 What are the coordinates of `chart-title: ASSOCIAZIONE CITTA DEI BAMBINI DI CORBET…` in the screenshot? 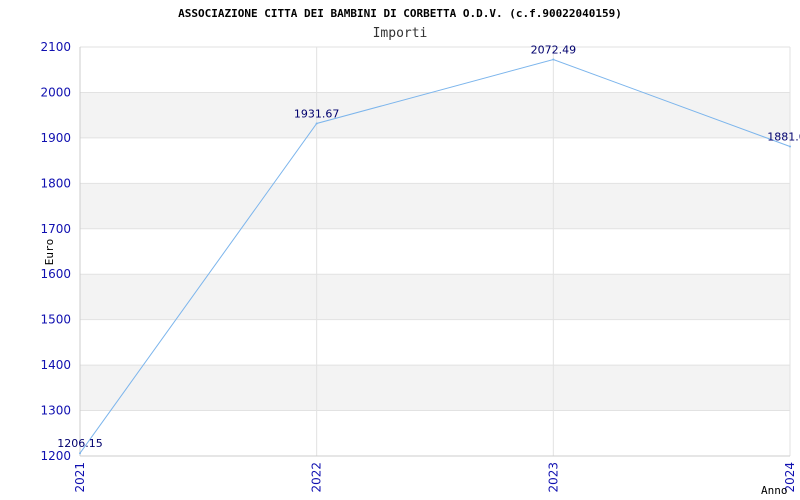 It's located at (400, 13).